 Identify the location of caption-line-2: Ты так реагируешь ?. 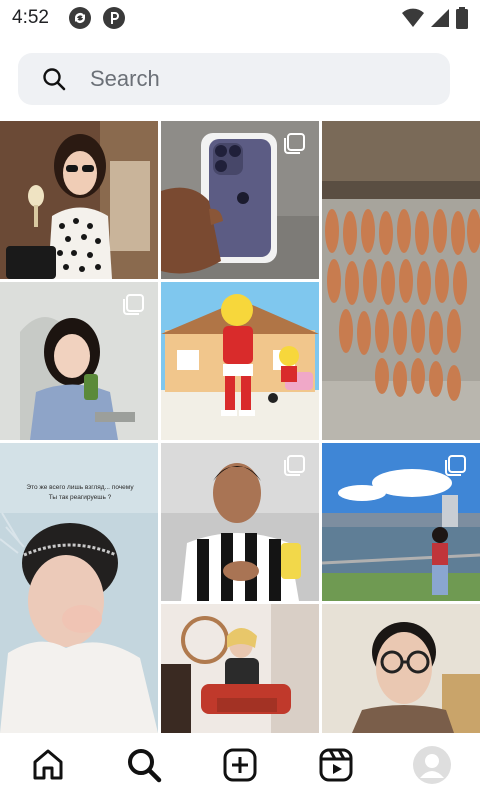
(80, 497).